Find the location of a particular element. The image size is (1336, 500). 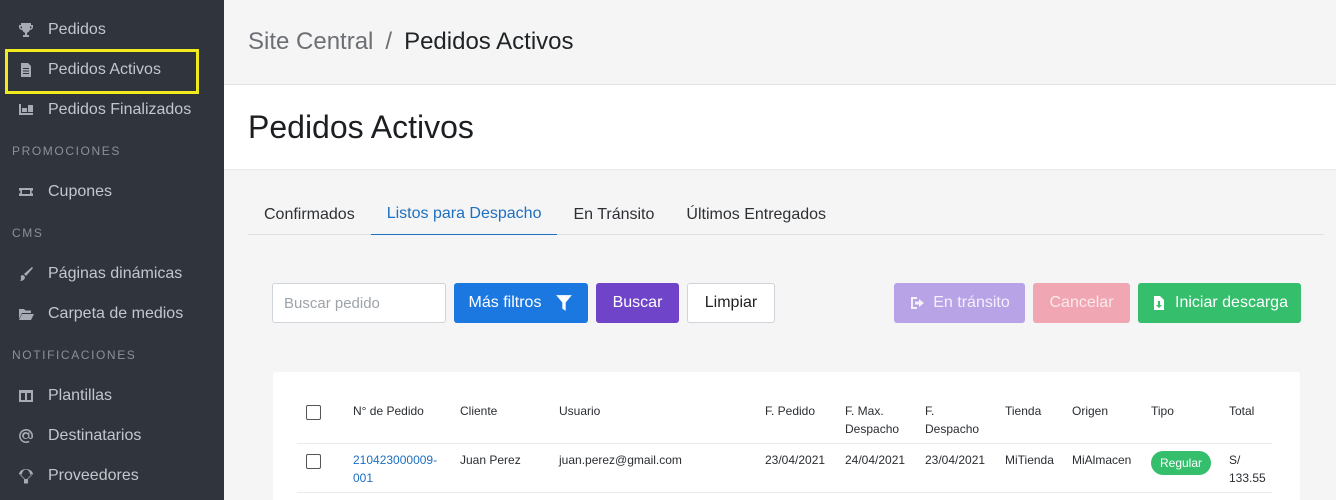

column-header-max-dispatch-line2: Despacho is located at coordinates (872, 429).